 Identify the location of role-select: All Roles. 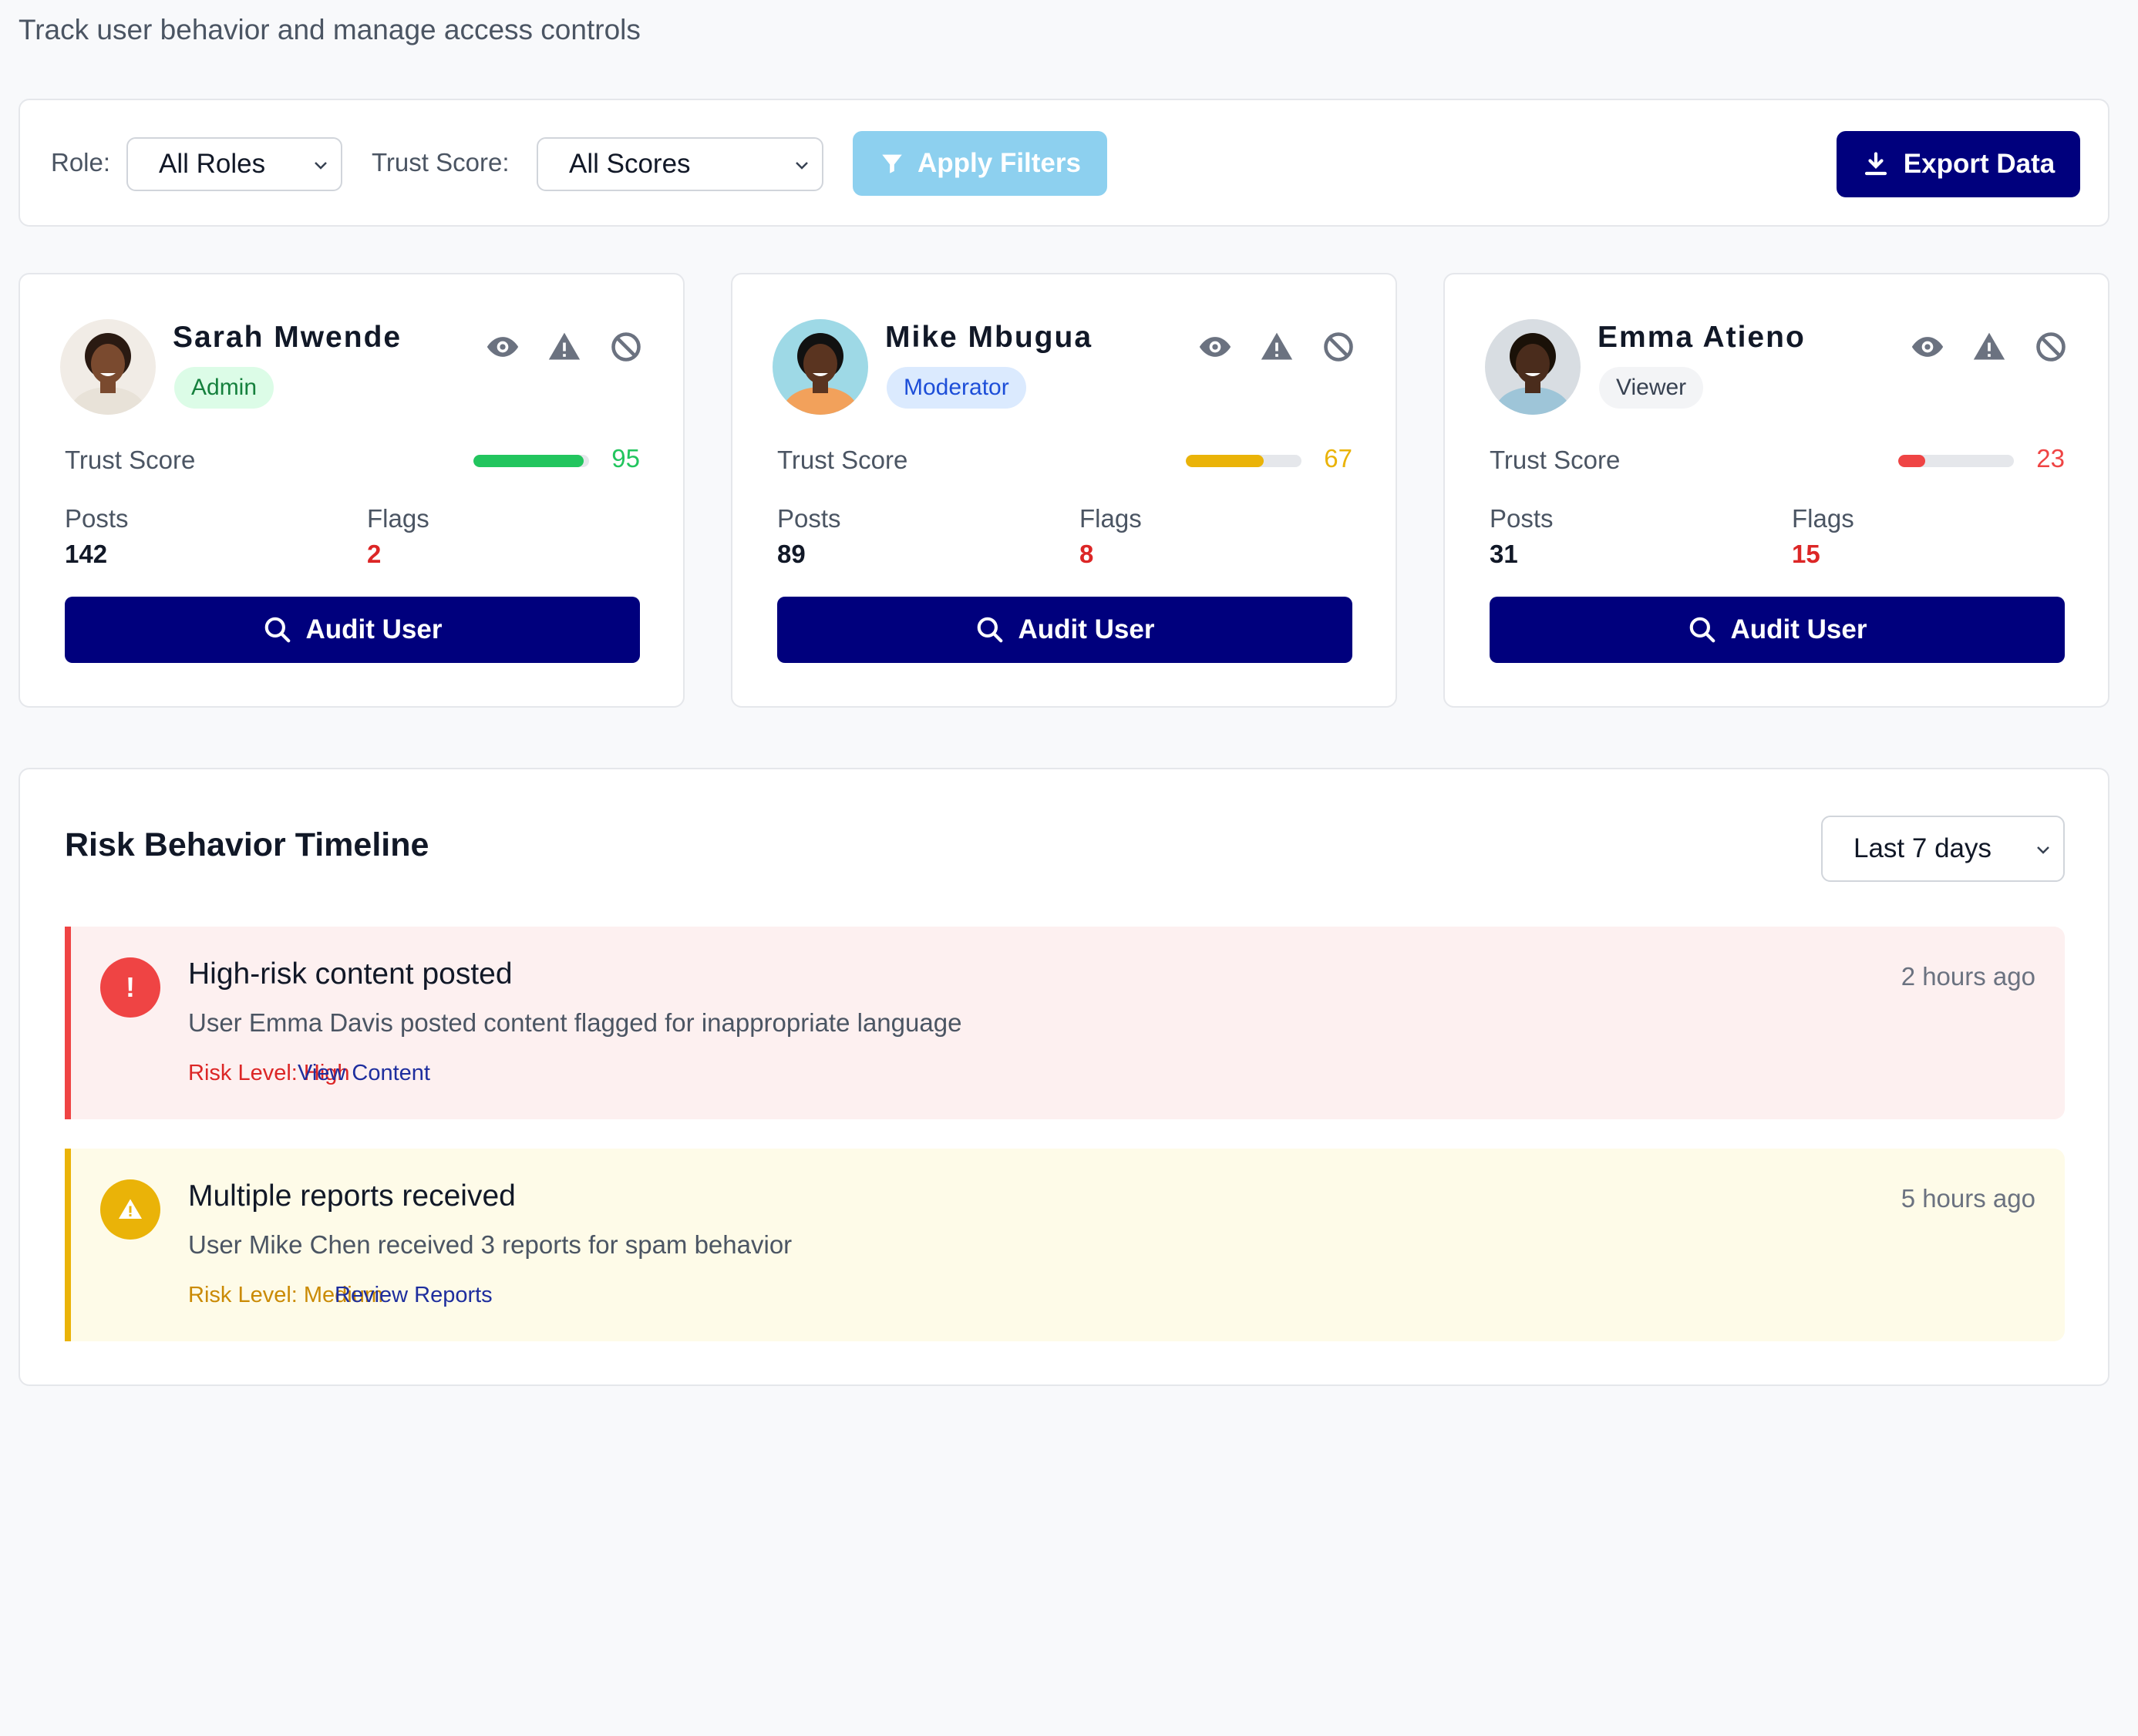
(234, 164).